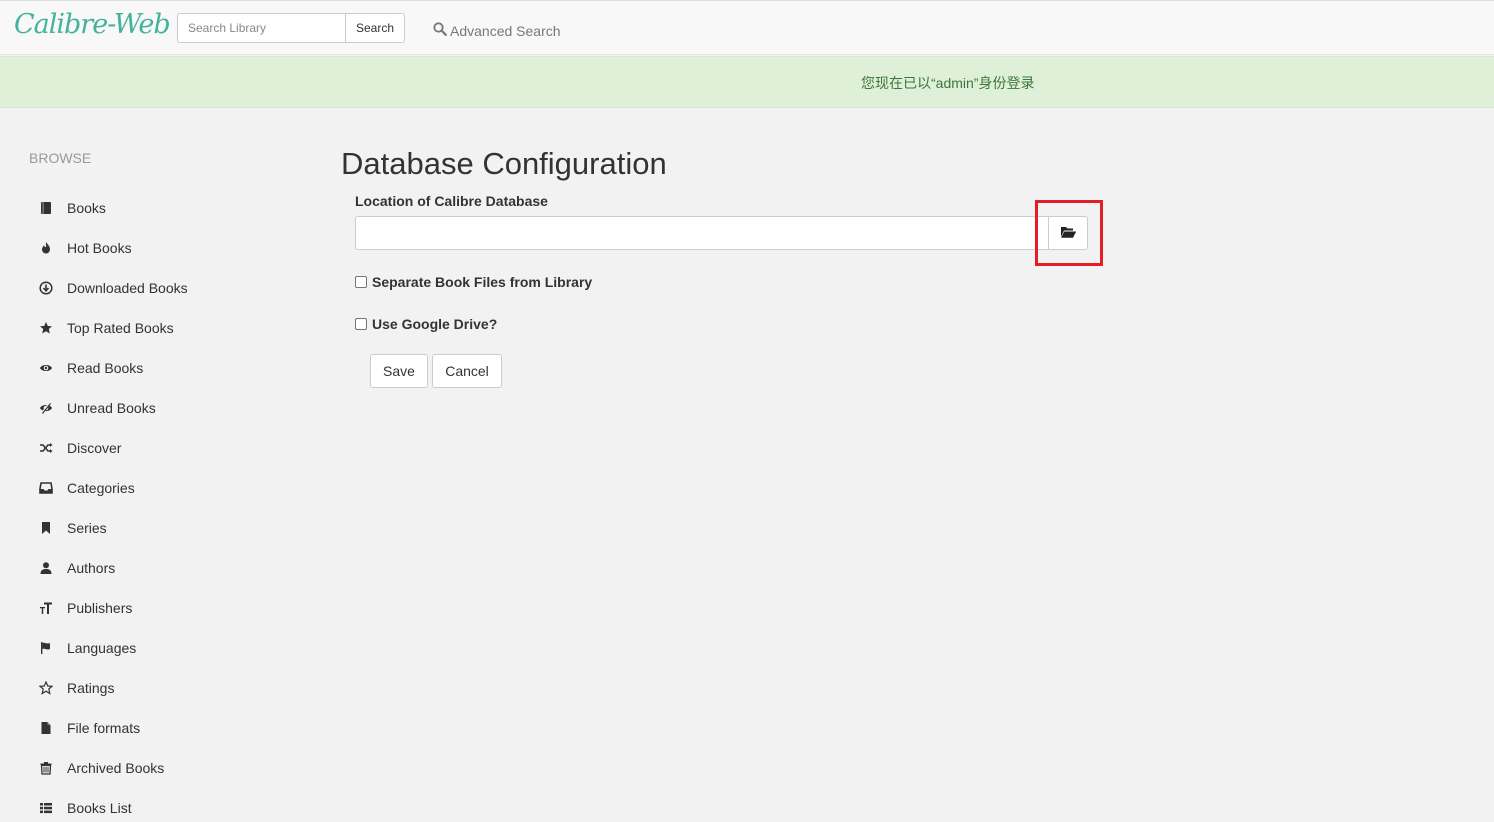 This screenshot has width=1494, height=822. I want to click on sidebar-item-authors: Authors, so click(76, 568).